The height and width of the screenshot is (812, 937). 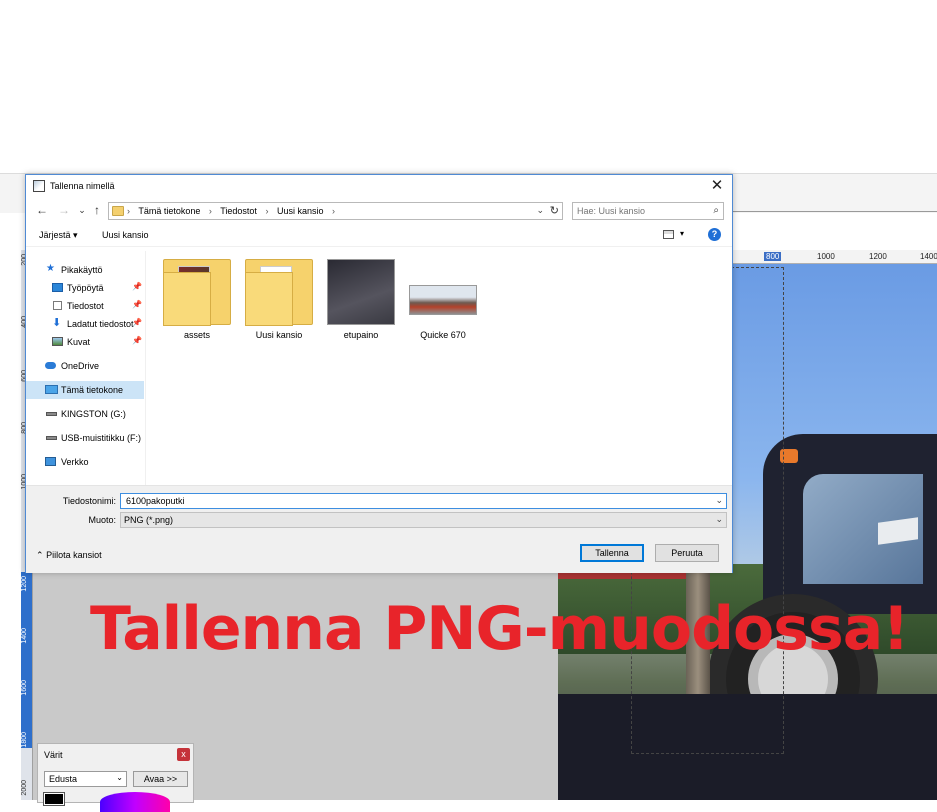 I want to click on nav-item-this-pc: Tämä tietokone, so click(x=85, y=390).